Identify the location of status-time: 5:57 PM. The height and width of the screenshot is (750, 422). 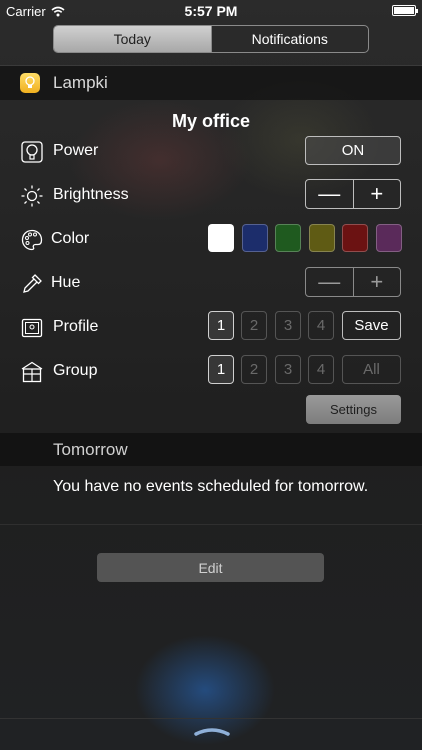
(211, 11).